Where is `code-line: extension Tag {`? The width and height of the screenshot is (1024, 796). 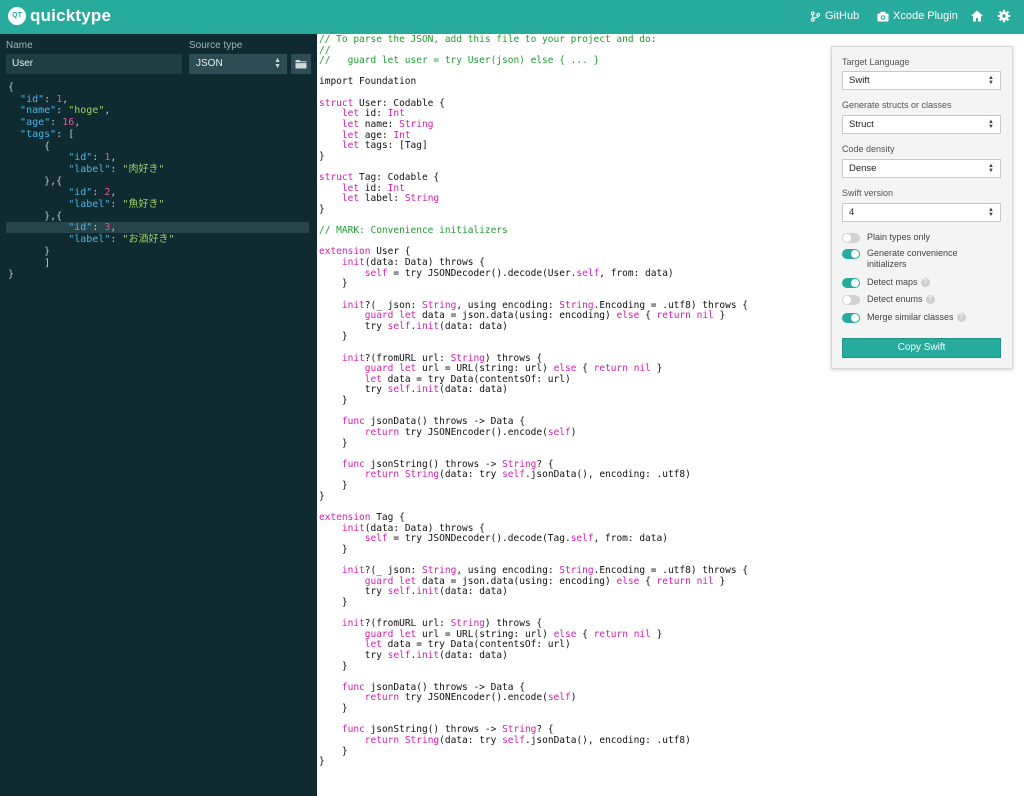 code-line: extension Tag { is located at coordinates (362, 517).